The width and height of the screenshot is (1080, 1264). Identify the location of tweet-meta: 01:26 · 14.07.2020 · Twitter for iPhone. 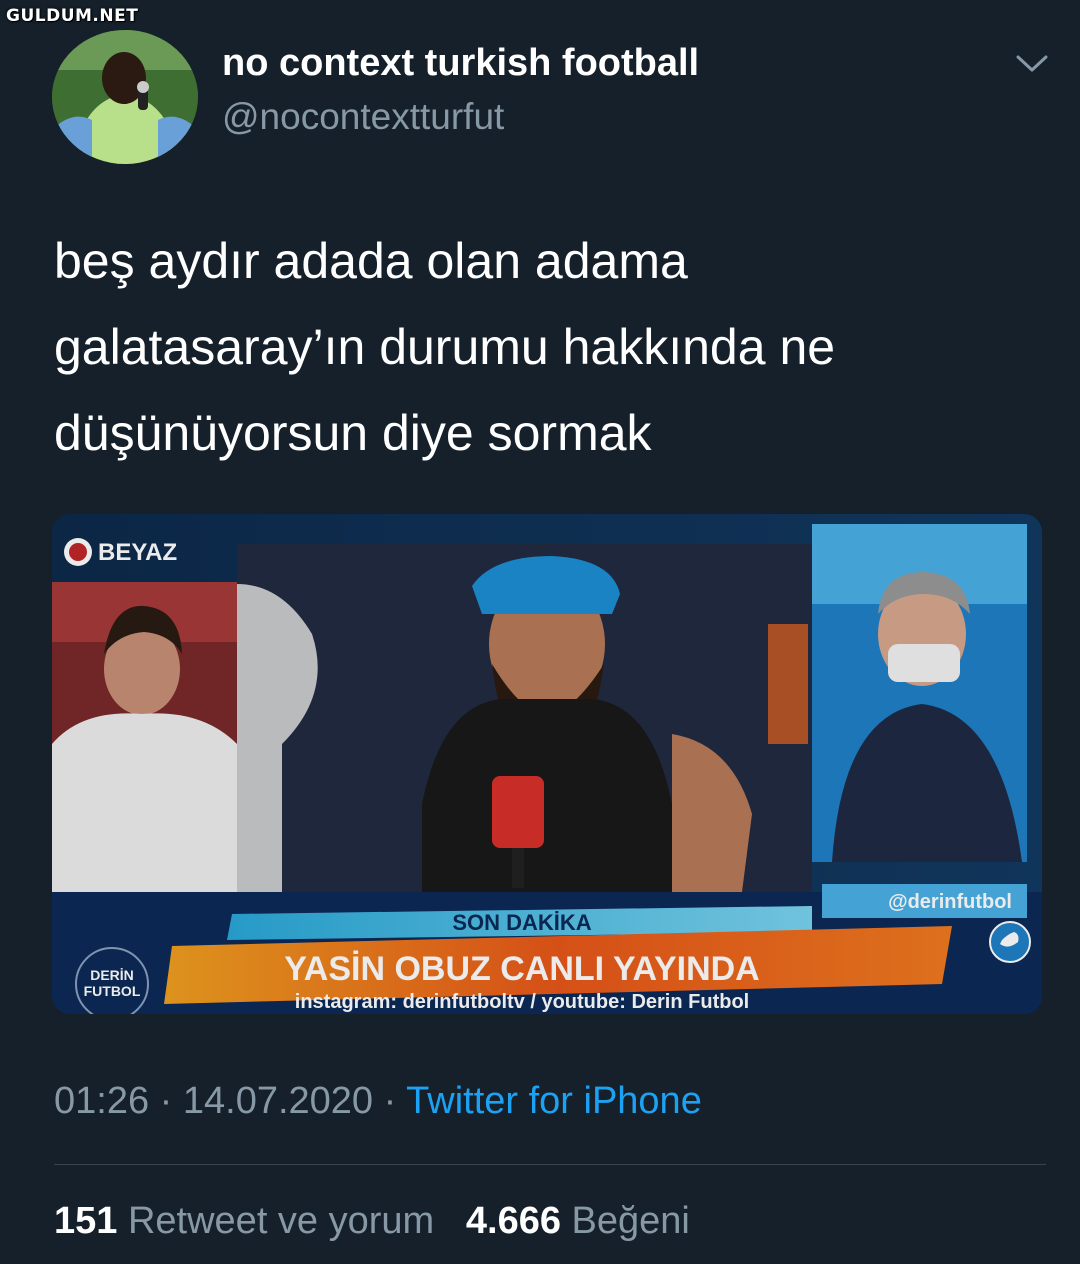
(378, 1101).